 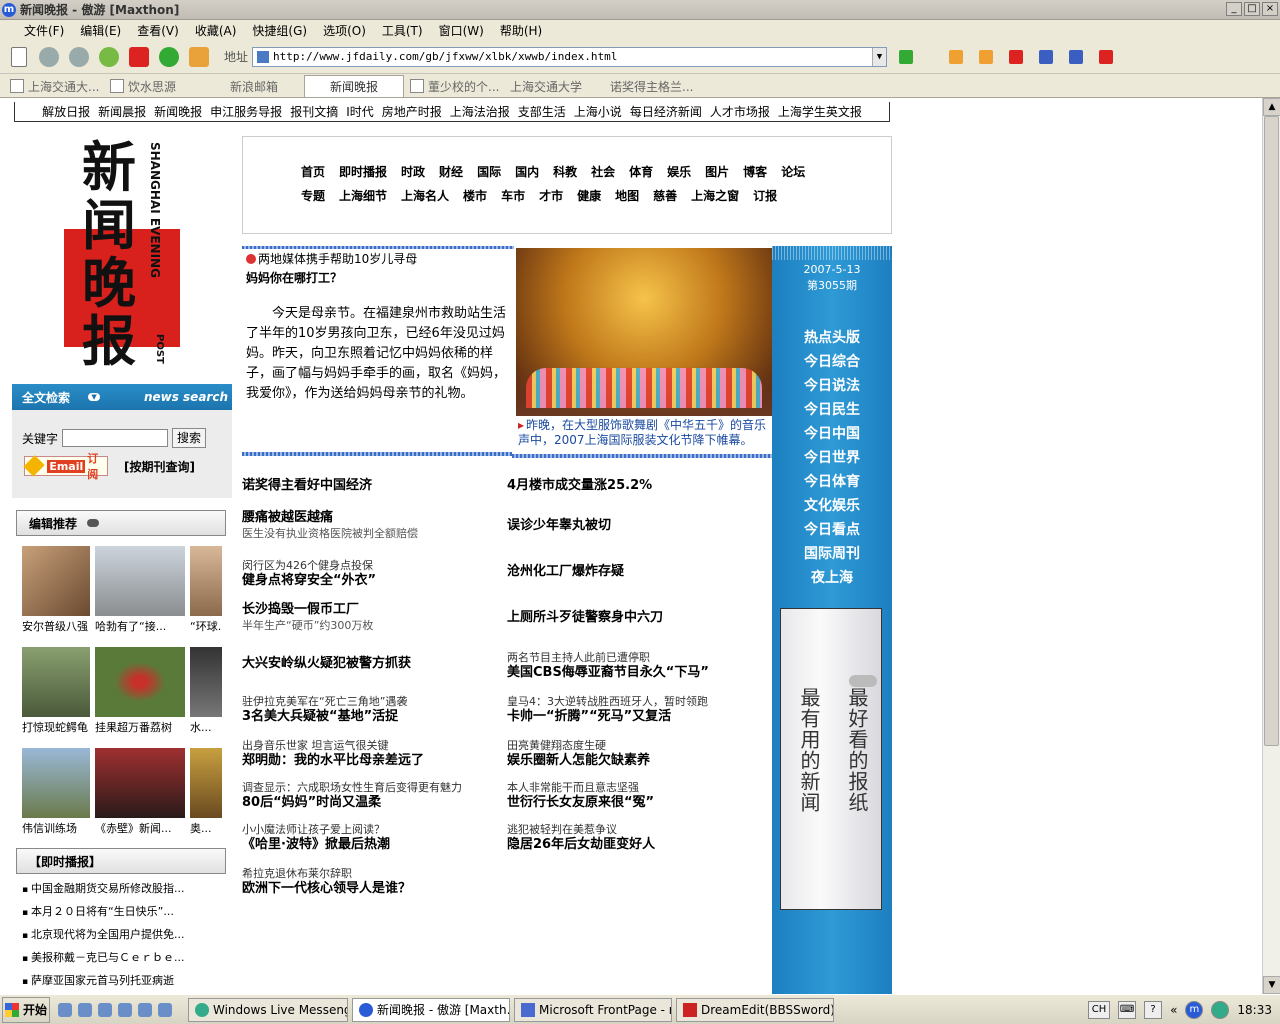 I want to click on headline-title: 美国CBS侮辱亚裔节目永久“下马”, so click(x=638, y=673).